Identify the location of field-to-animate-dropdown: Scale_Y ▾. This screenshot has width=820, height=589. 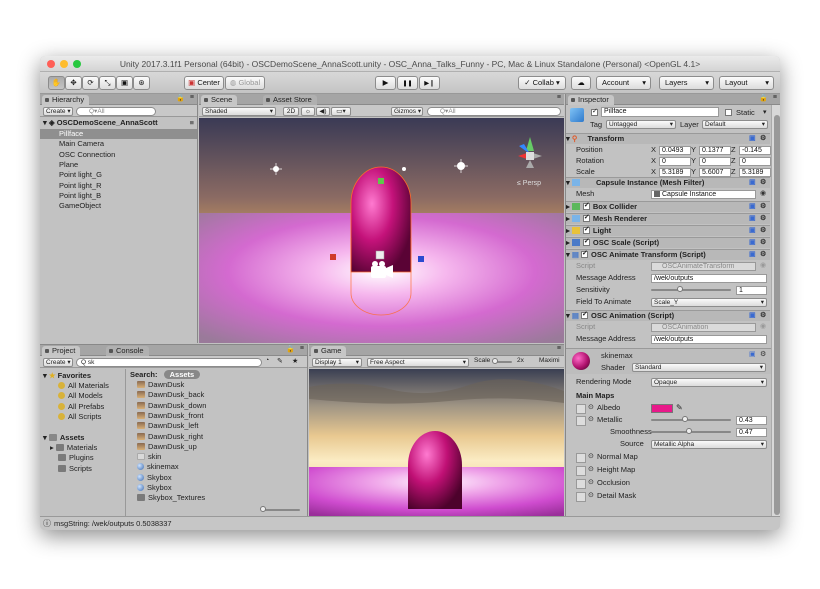
(709, 302).